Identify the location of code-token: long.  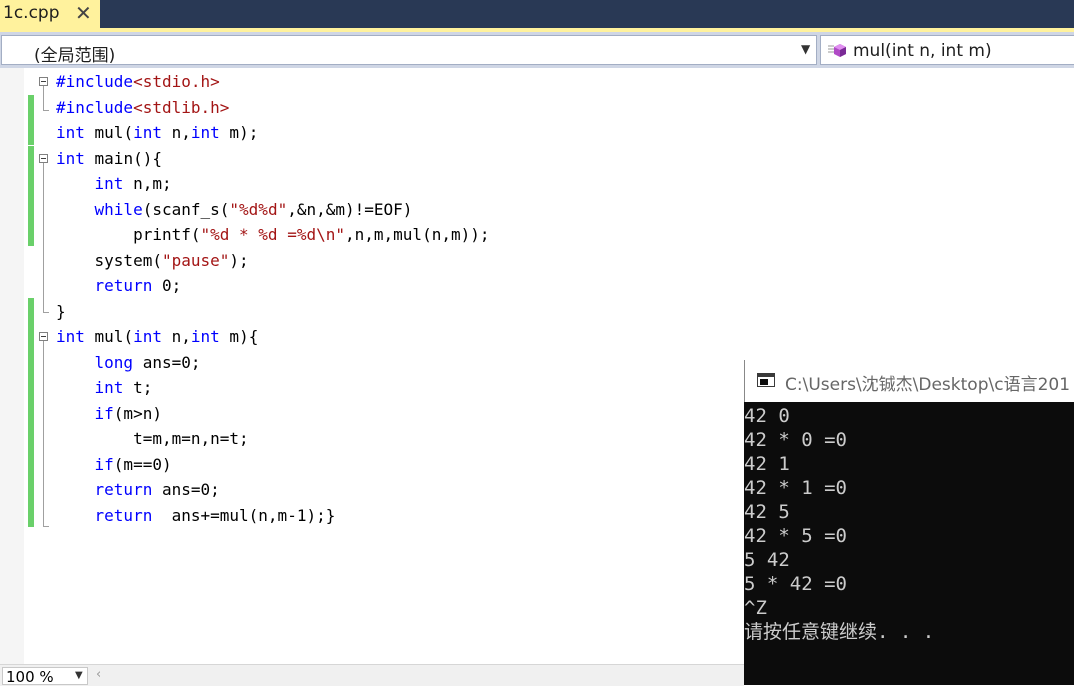
(114, 362).